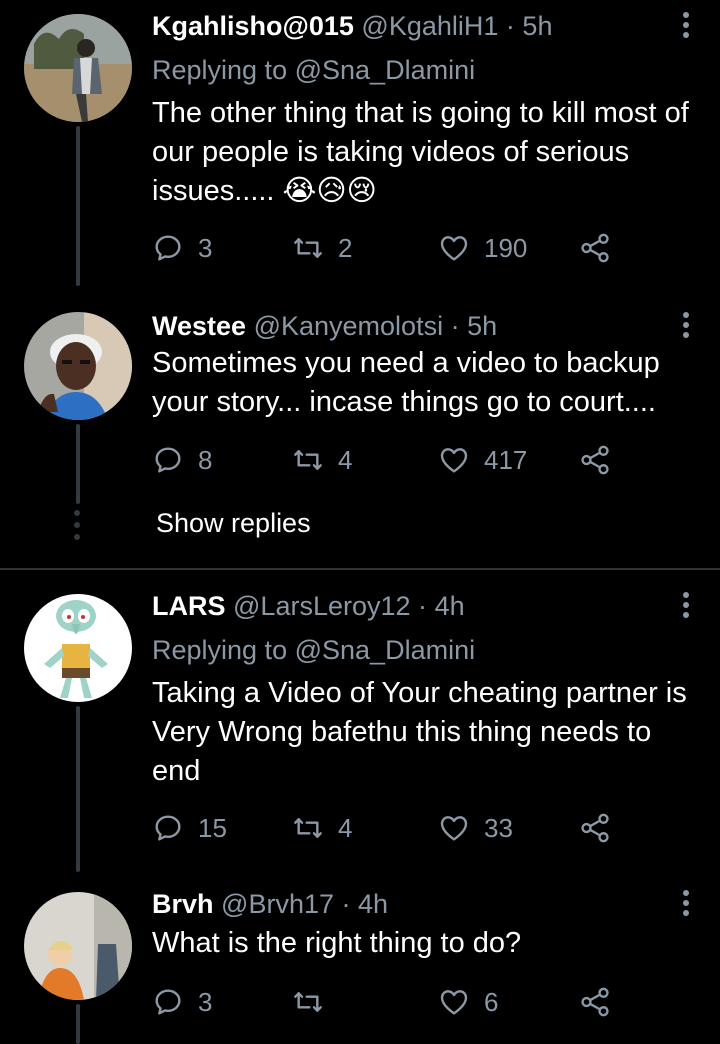 This screenshot has height=1044, width=720. I want to click on user-handle: @Kanyemolotsi, so click(349, 326).